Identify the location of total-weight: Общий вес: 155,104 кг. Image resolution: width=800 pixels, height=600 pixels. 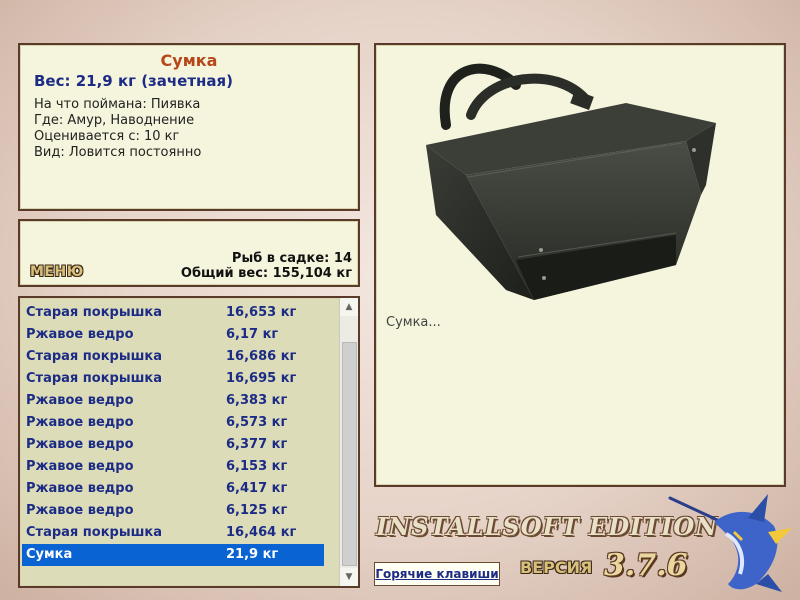
(266, 273).